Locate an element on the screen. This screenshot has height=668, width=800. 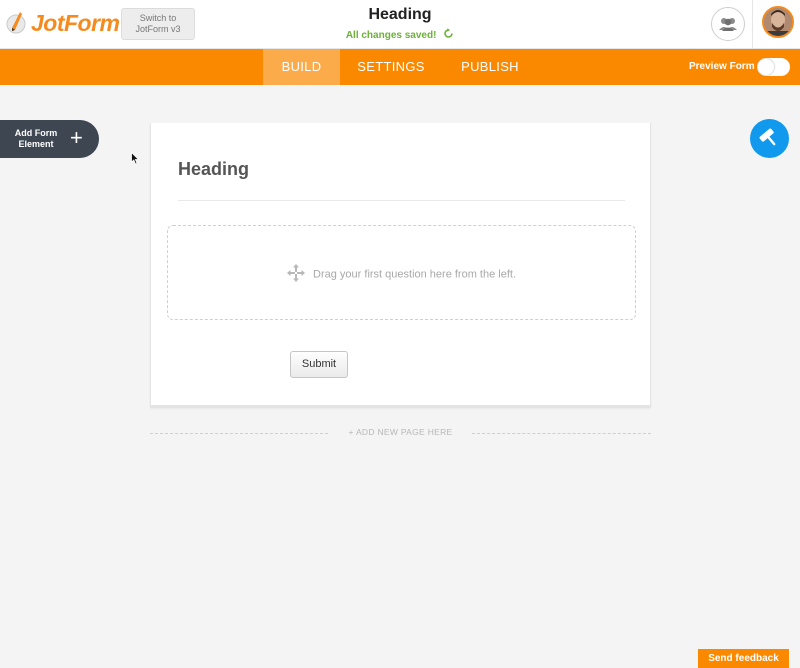
add-element-line-2: Element is located at coordinates (36, 144).